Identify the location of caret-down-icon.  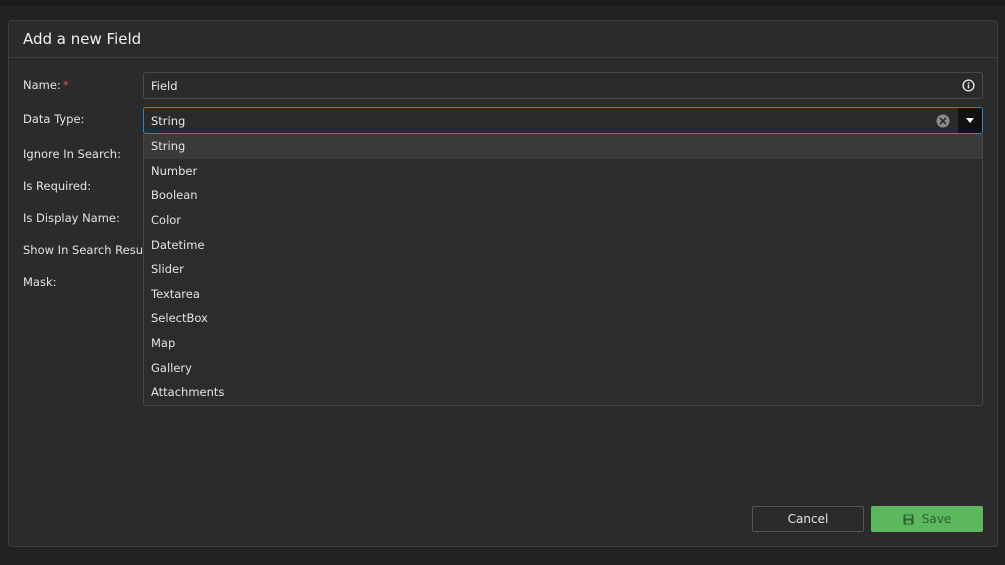
(970, 120).